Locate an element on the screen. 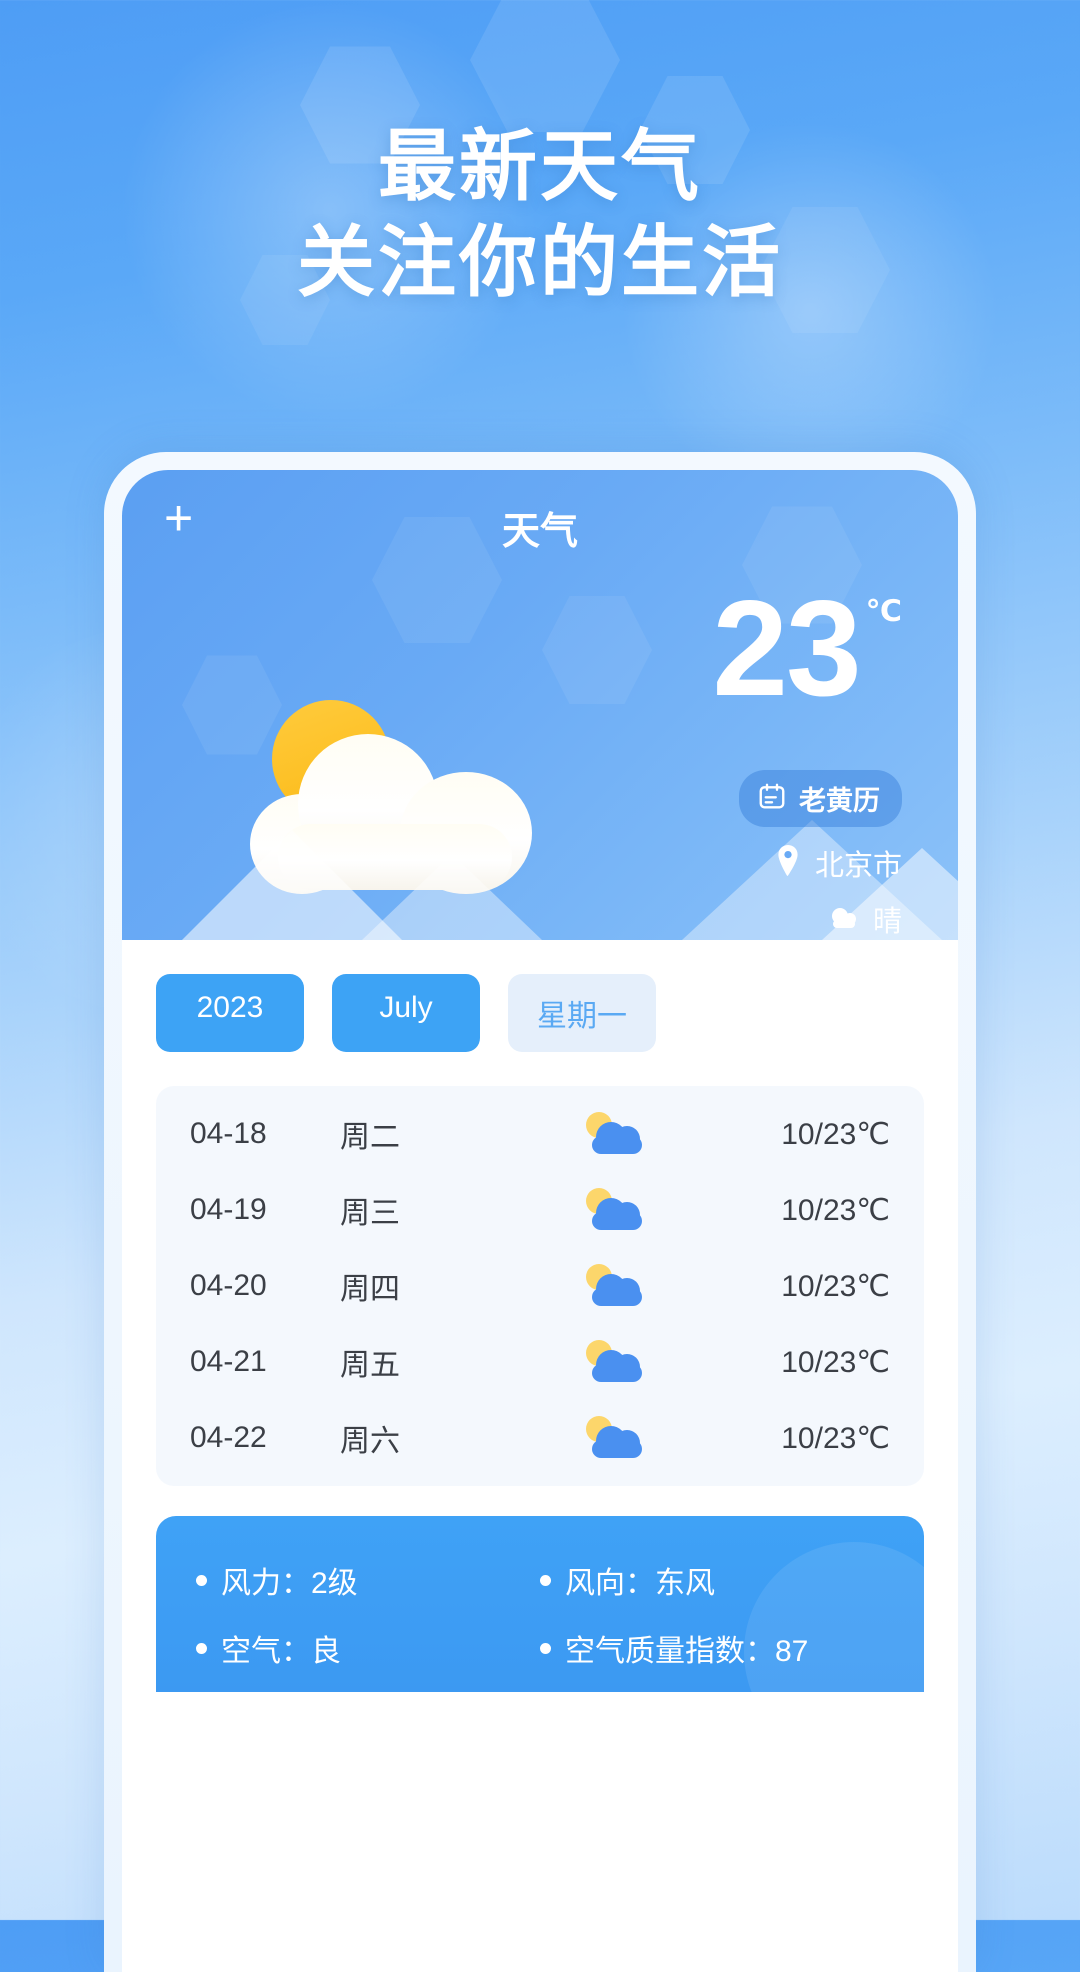  detail-label: 空气质量指数：87 is located at coordinates (687, 1651).